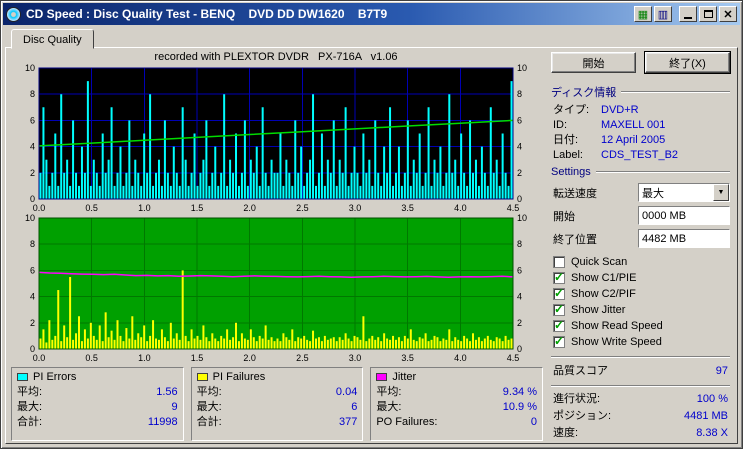 This screenshot has width=743, height=449. Describe the element at coordinates (167, 392) in the screenshot. I see `stat-value: 1.56` at that location.